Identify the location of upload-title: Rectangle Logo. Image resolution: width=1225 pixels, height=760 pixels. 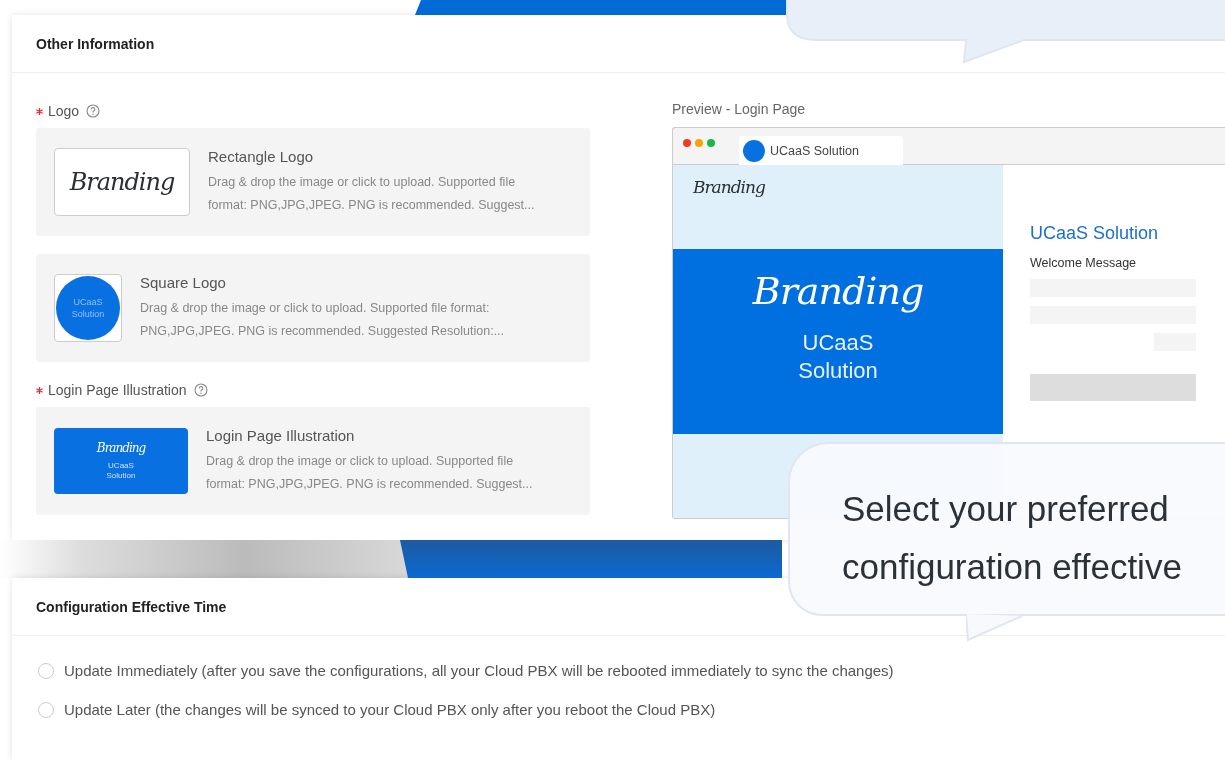
(261, 156).